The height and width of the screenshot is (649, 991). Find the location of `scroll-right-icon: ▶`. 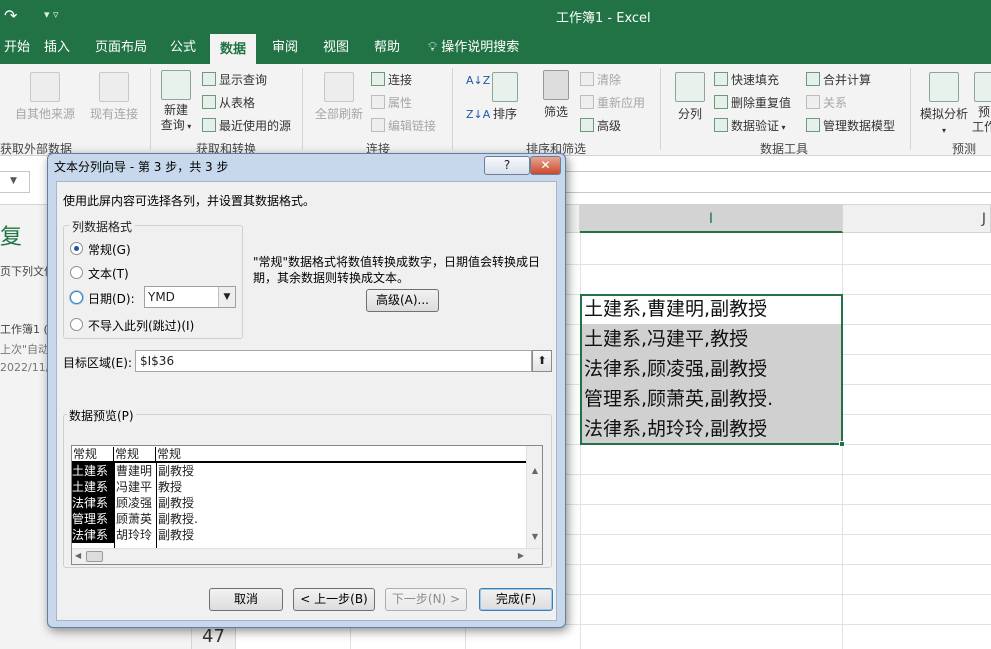

scroll-right-icon: ▶ is located at coordinates (521, 555).